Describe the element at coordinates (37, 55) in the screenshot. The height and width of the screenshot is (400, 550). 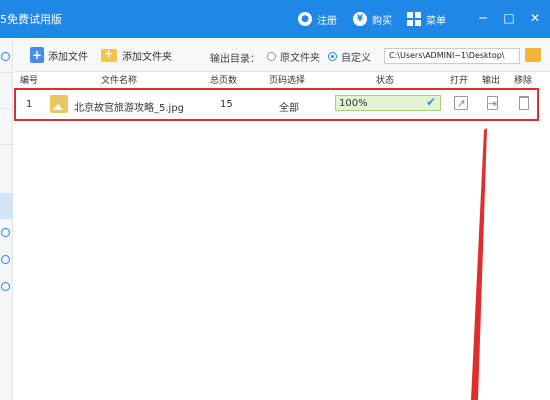
I see `add-file-icon: +` at that location.